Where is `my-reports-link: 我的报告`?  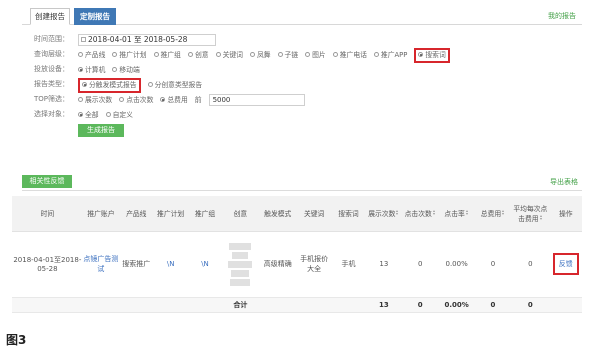 my-reports-link: 我的报告 is located at coordinates (562, 16).